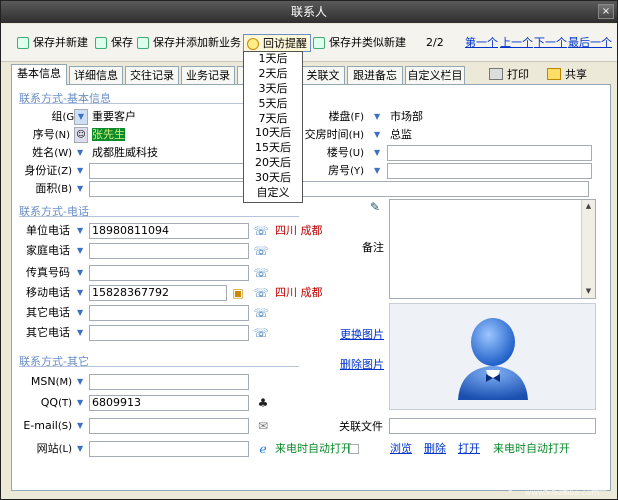 The image size is (618, 500). Describe the element at coordinates (169, 403) in the screenshot. I see `qq-field: 6809913` at that location.